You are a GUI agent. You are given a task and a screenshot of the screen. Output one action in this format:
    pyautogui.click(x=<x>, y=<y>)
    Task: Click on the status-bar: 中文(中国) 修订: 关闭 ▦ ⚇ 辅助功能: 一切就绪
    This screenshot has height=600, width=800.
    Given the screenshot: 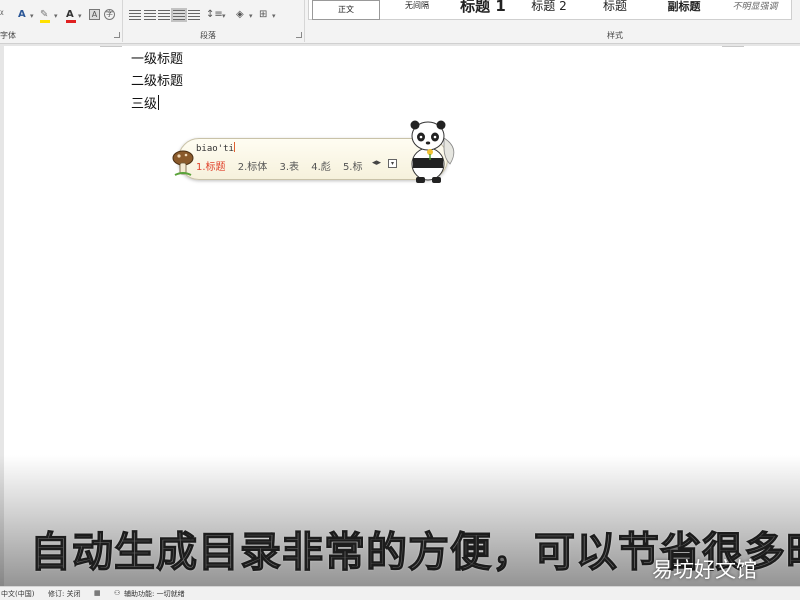 What is the action you would take?
    pyautogui.click(x=400, y=593)
    